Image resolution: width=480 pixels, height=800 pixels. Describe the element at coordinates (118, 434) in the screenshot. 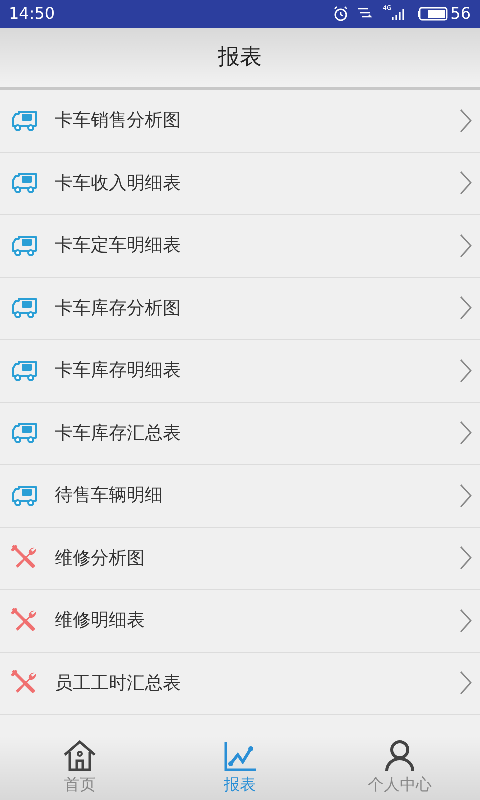

I see `report-label: 卡车库存汇总表` at that location.